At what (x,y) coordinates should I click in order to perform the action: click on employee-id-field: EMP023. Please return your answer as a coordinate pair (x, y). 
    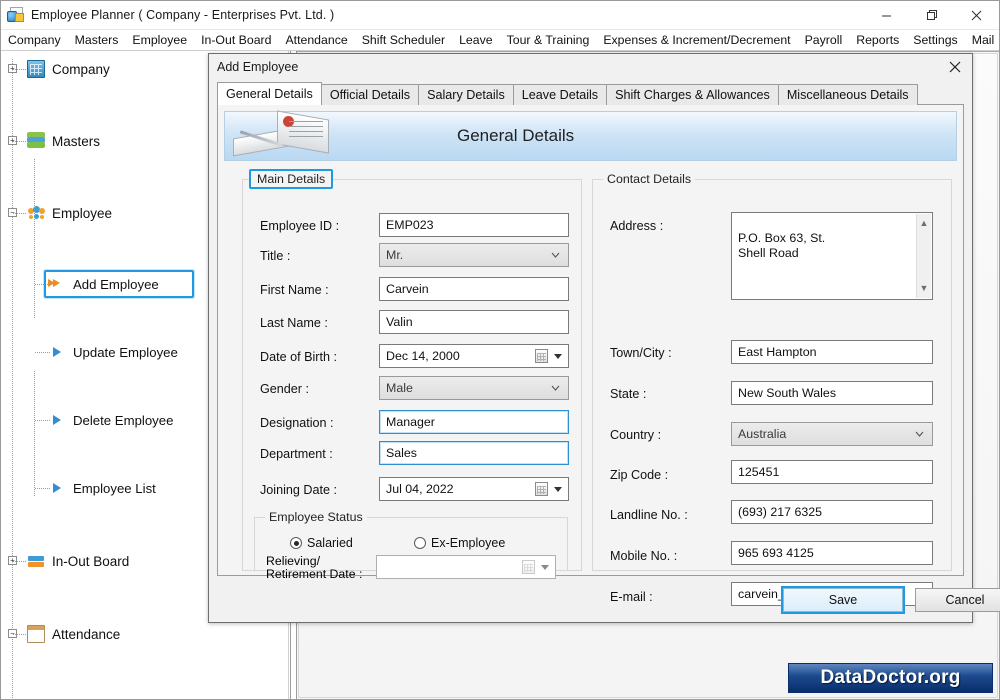
    Looking at the image, I should click on (474, 225).